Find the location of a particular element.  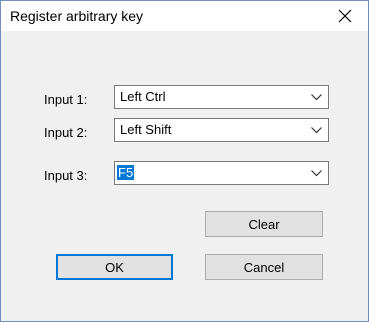

input-2-combobox: Left Shift is located at coordinates (221, 130).